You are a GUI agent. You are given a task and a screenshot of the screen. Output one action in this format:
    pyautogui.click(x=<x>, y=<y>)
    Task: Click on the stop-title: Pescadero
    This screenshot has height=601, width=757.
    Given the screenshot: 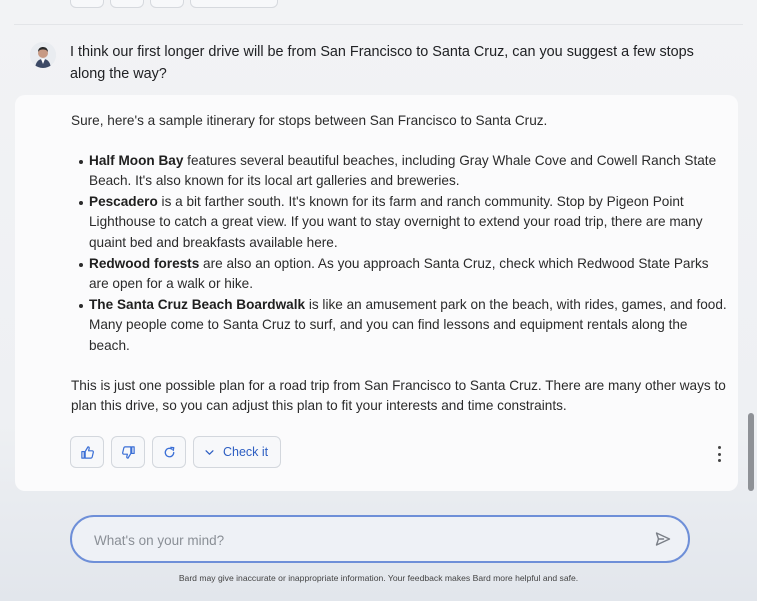 What is the action you would take?
    pyautogui.click(x=123, y=201)
    